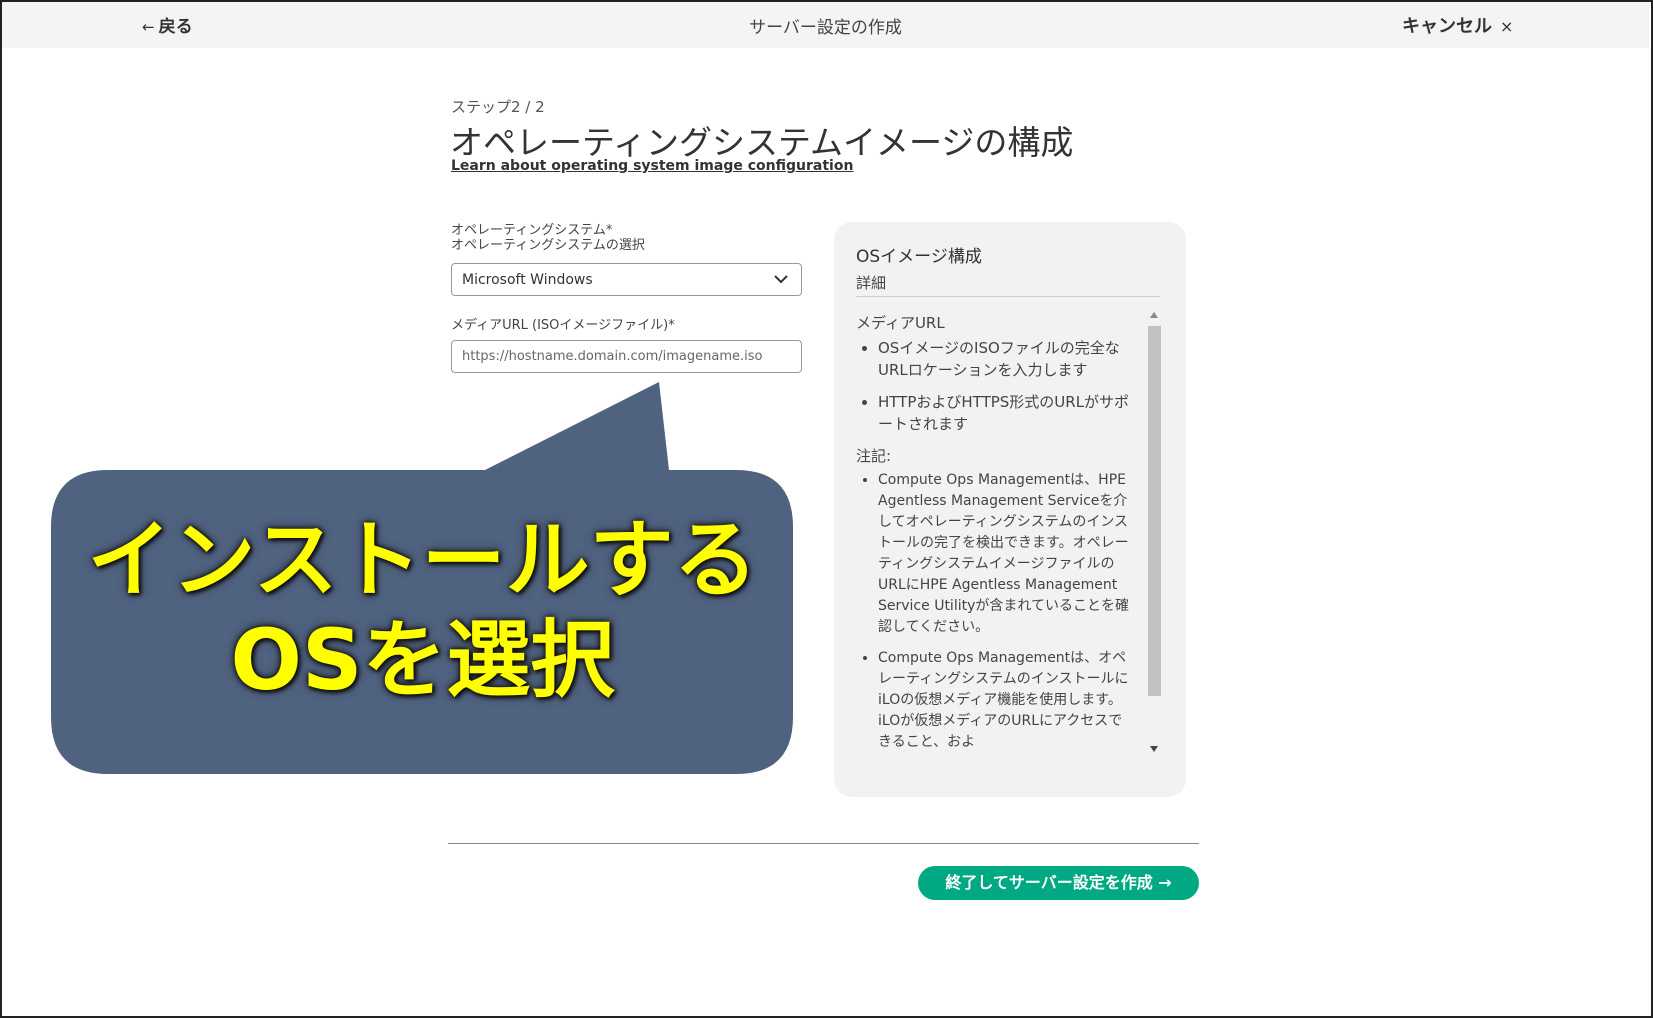 Image resolution: width=1653 pixels, height=1018 pixels. I want to click on media-url-heading: メディアURL, so click(900, 323).